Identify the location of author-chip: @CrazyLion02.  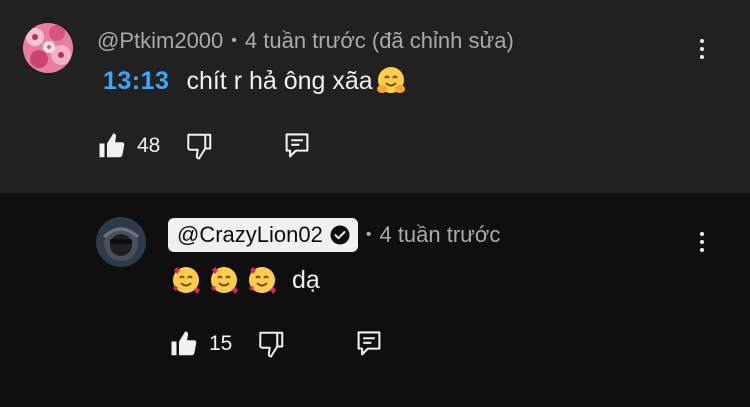
(263, 235).